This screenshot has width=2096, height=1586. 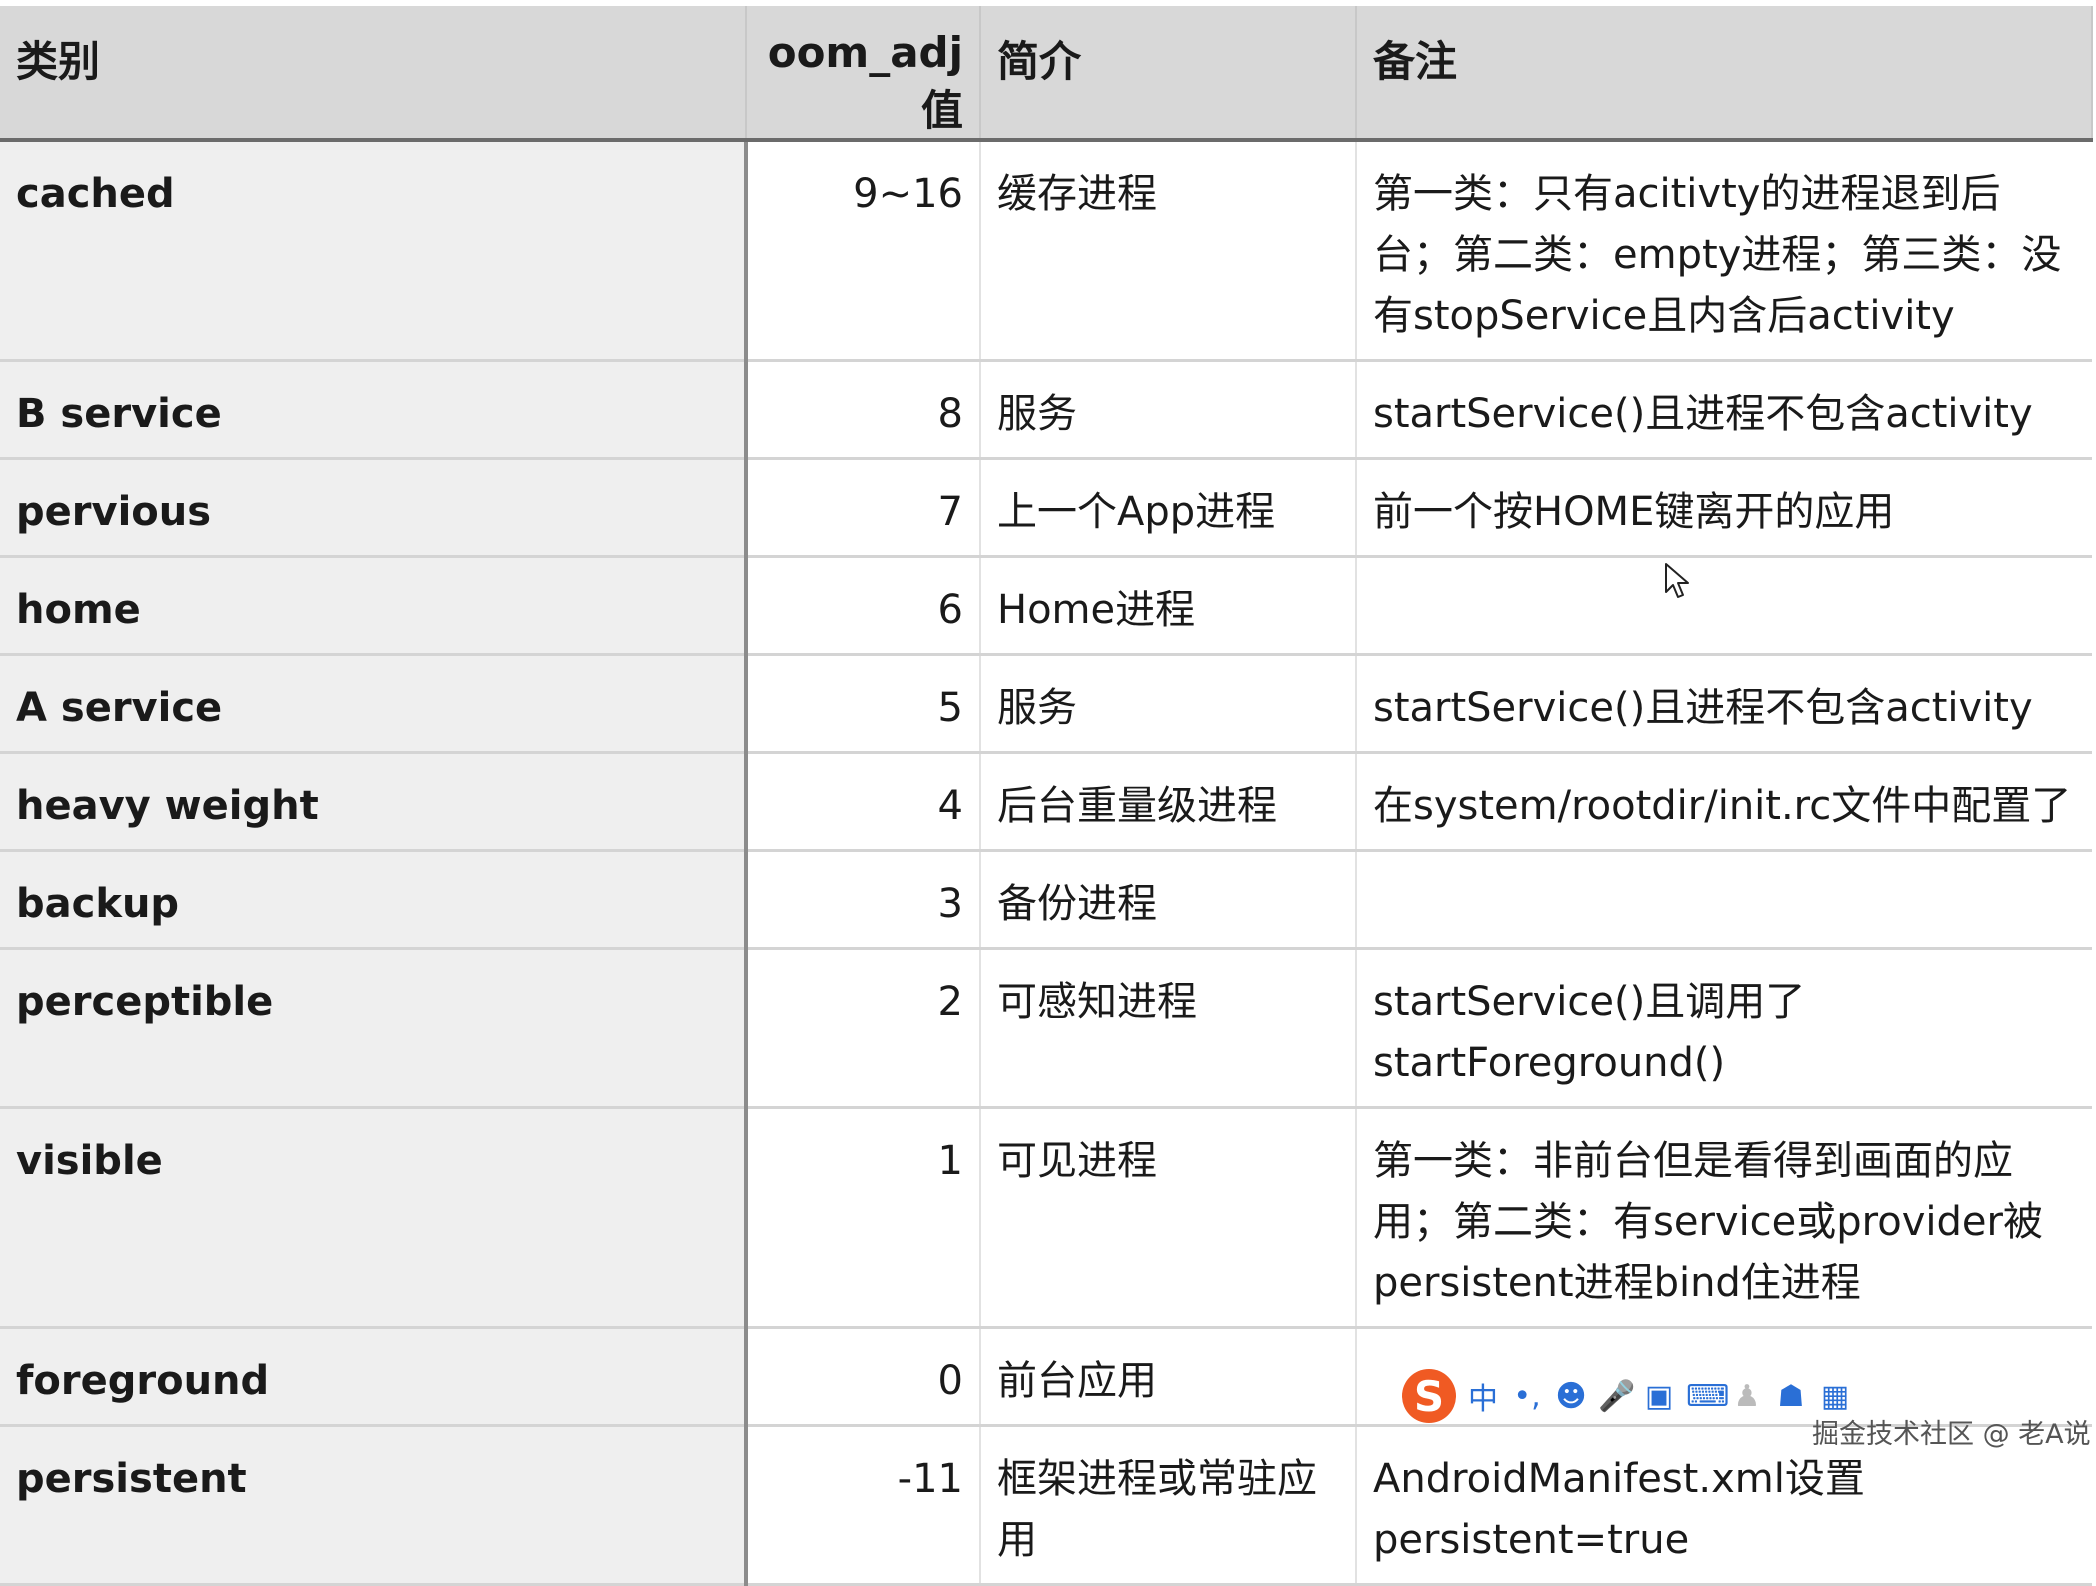 I want to click on cell-oom-adj: -11, so click(x=863, y=1505).